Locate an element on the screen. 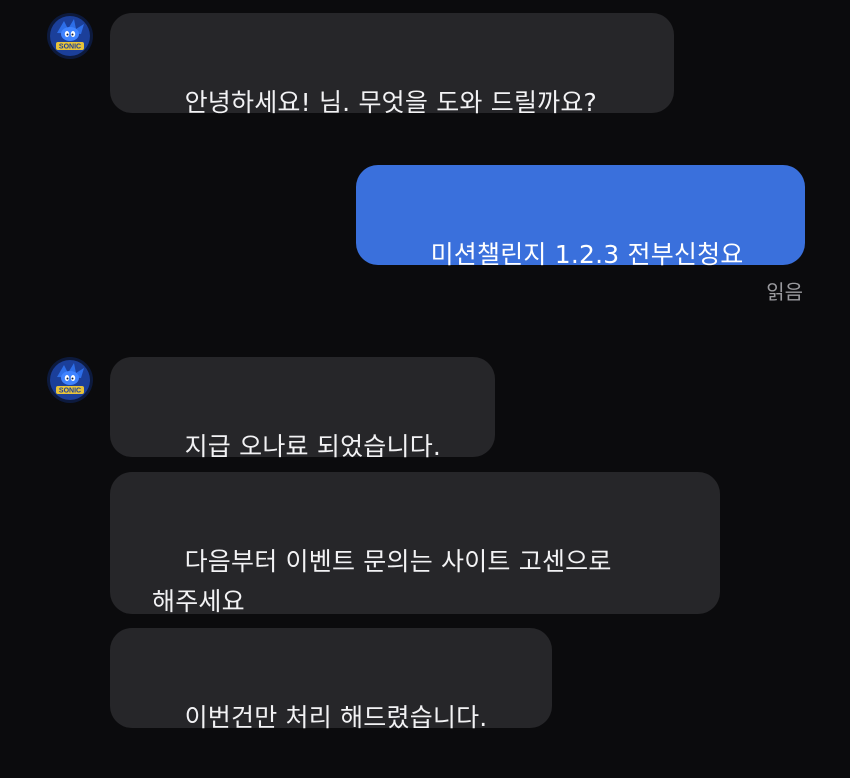  incoming-message: 지급 오나료 되었습니다. is located at coordinates (302, 409).